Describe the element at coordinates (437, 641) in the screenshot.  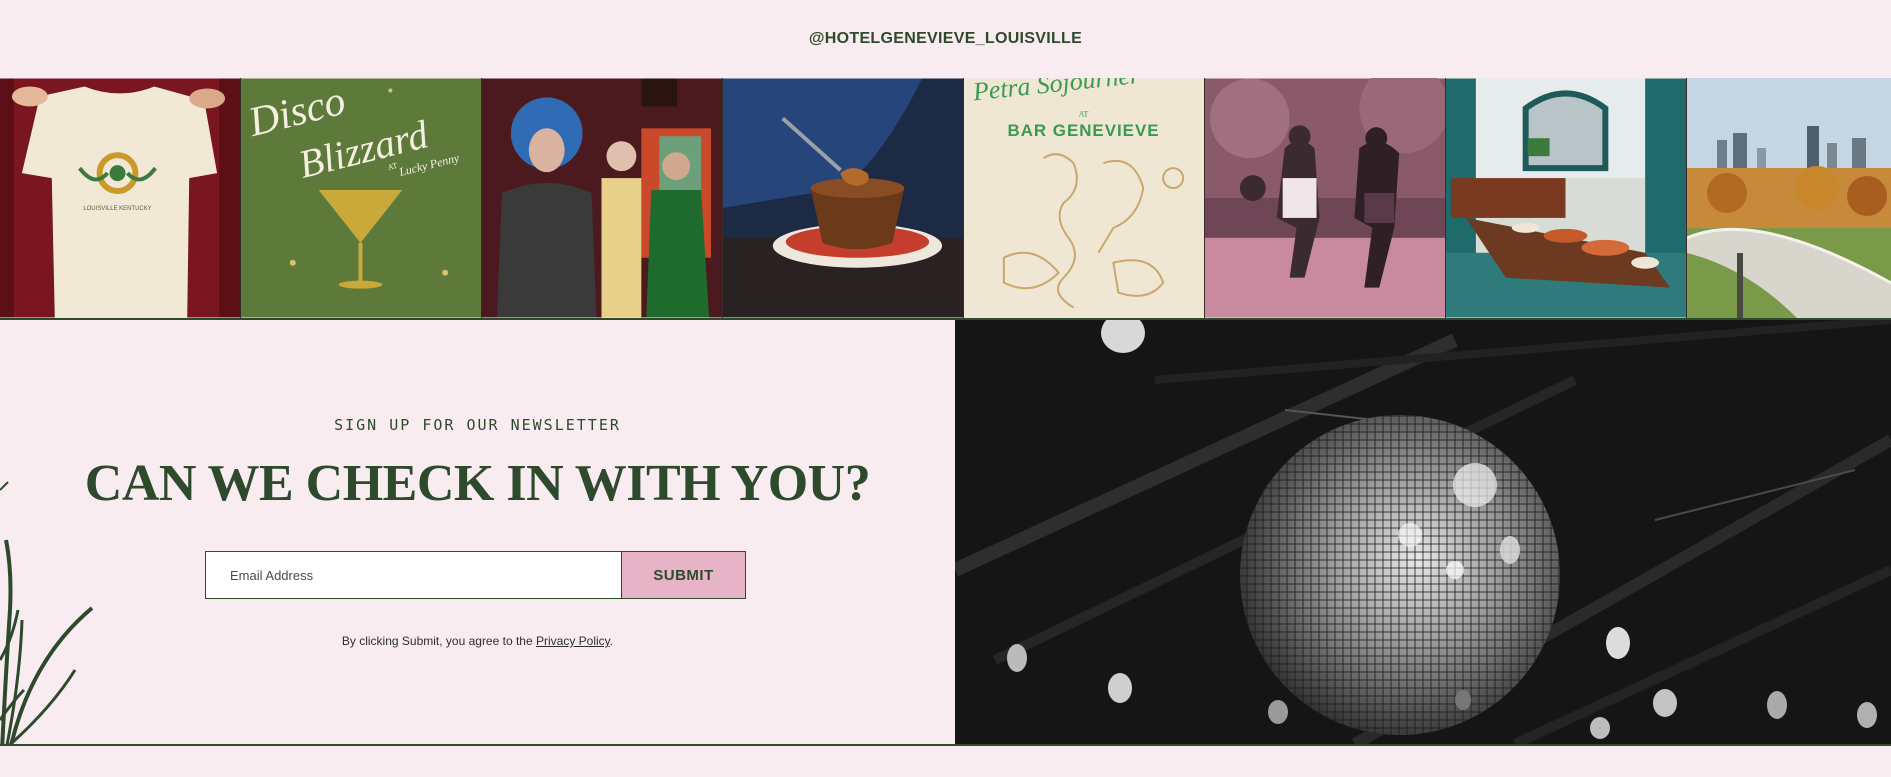
I see `consent-prefix: By clicking Submit, you agree to the` at that location.